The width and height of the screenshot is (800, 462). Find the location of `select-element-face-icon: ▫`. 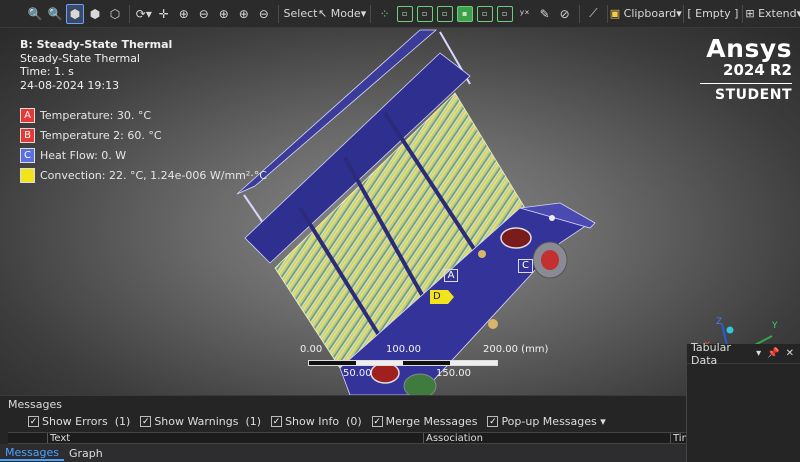

select-element-face-icon: ▫ is located at coordinates (484, 13).